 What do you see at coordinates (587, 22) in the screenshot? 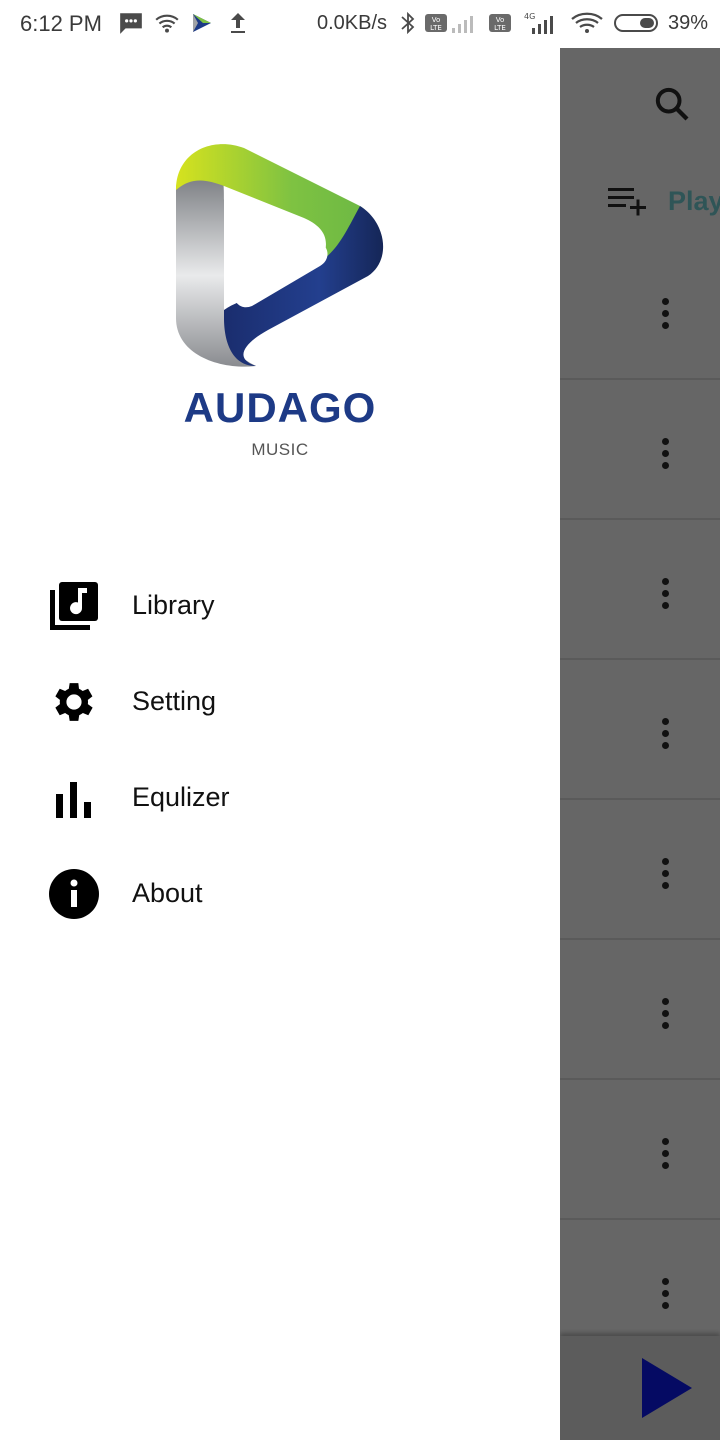
I see `wifi-icon` at bounding box center [587, 22].